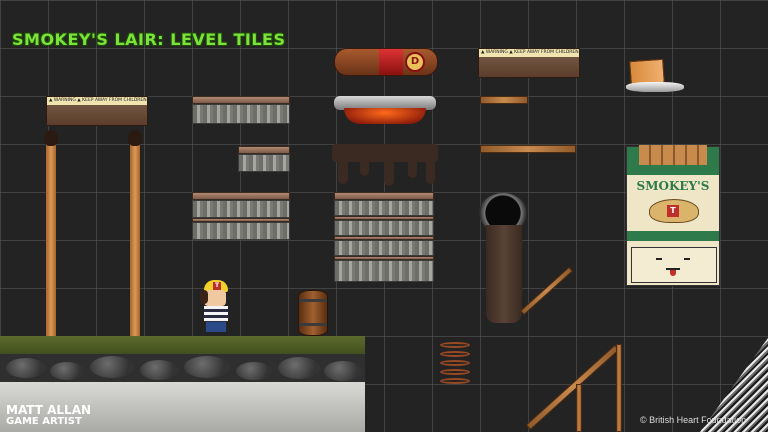  What do you see at coordinates (693, 420) in the screenshot?
I see `copyright: © British Heart Foundation` at bounding box center [693, 420].